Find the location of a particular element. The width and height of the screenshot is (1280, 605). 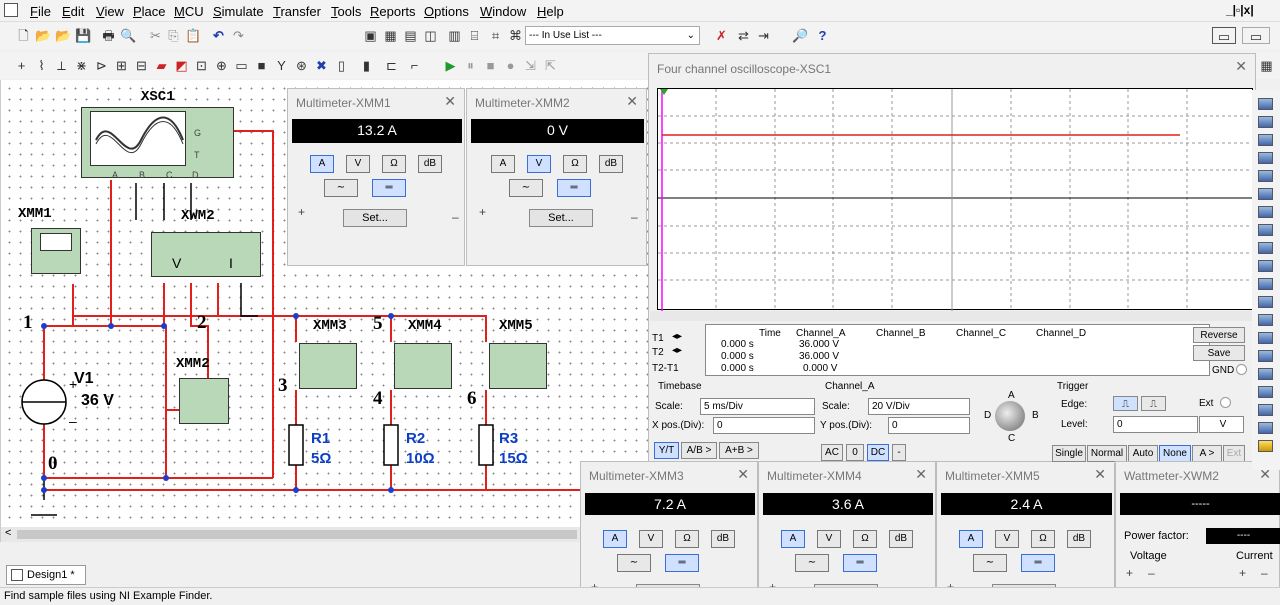

iv-analyzer-tool-icon is located at coordinates (1265, 284).